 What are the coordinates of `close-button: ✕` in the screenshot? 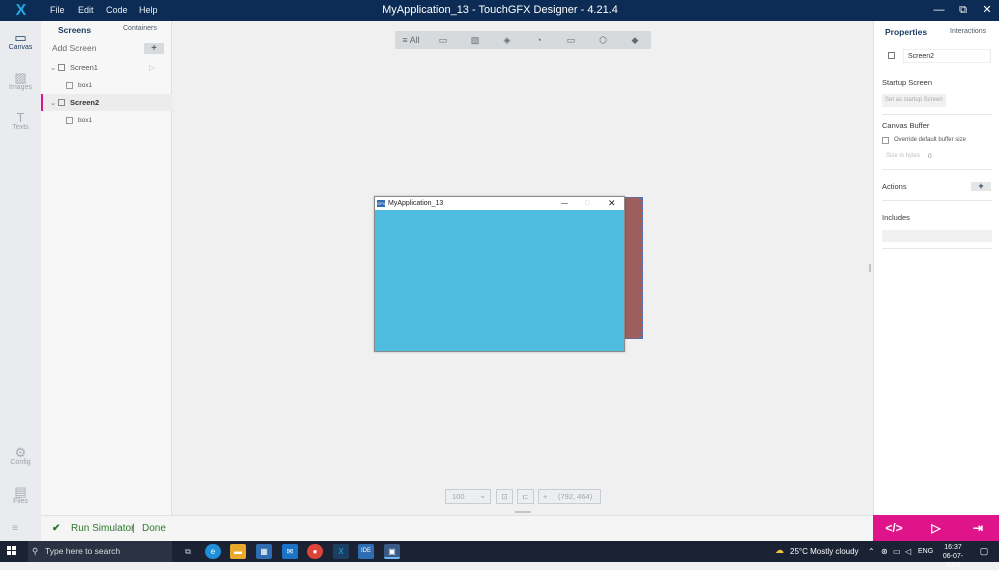 It's located at (987, 10).